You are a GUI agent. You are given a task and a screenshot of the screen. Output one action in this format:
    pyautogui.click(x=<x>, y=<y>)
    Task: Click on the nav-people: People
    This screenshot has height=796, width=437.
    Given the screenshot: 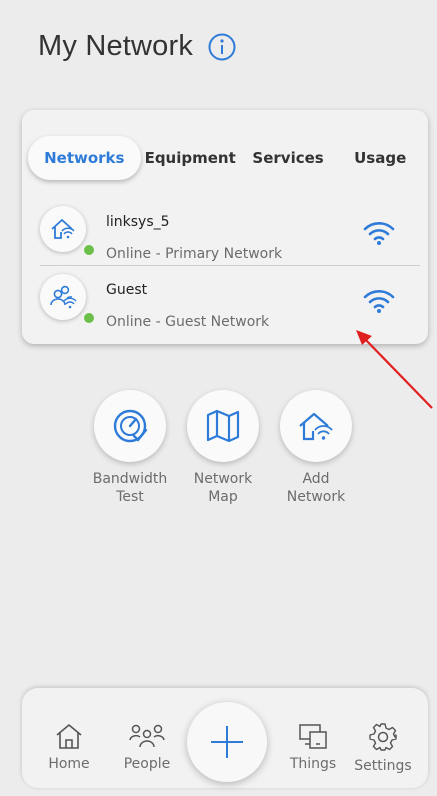 What is the action you would take?
    pyautogui.click(x=147, y=747)
    